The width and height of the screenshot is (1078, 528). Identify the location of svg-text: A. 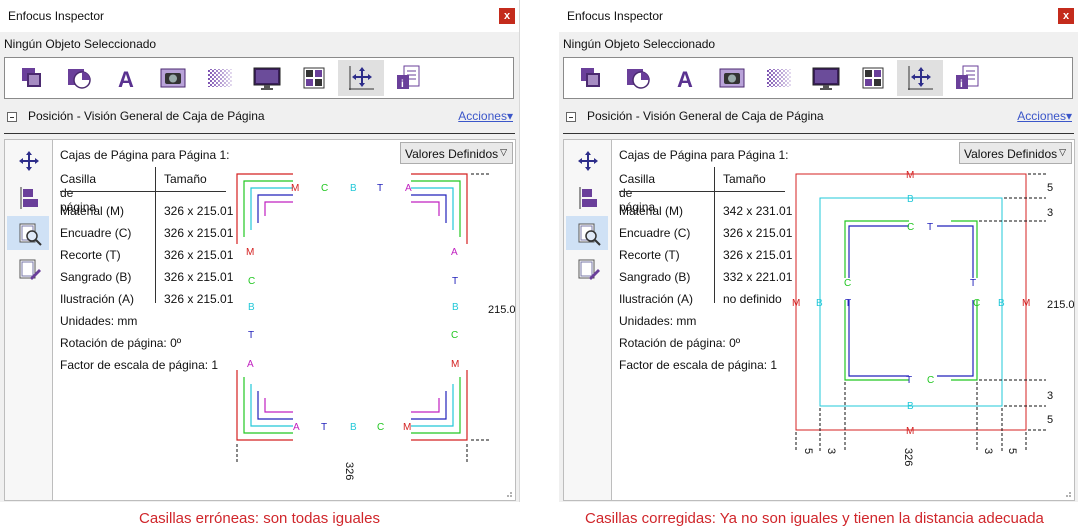
(685, 79).